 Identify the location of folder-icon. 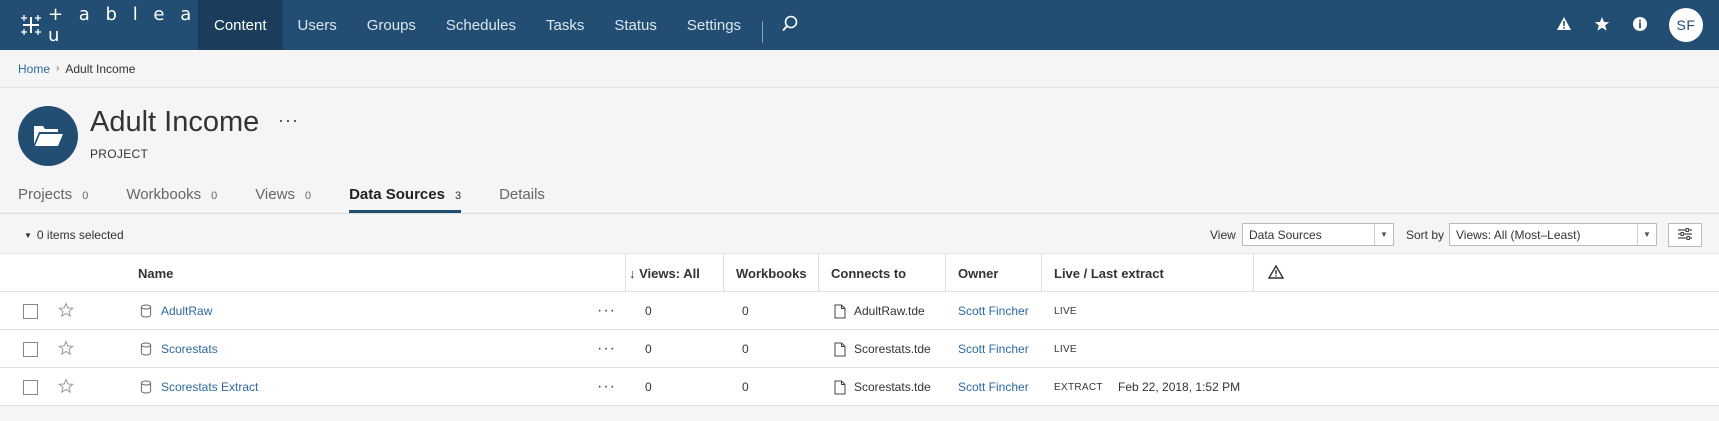
(48, 136).